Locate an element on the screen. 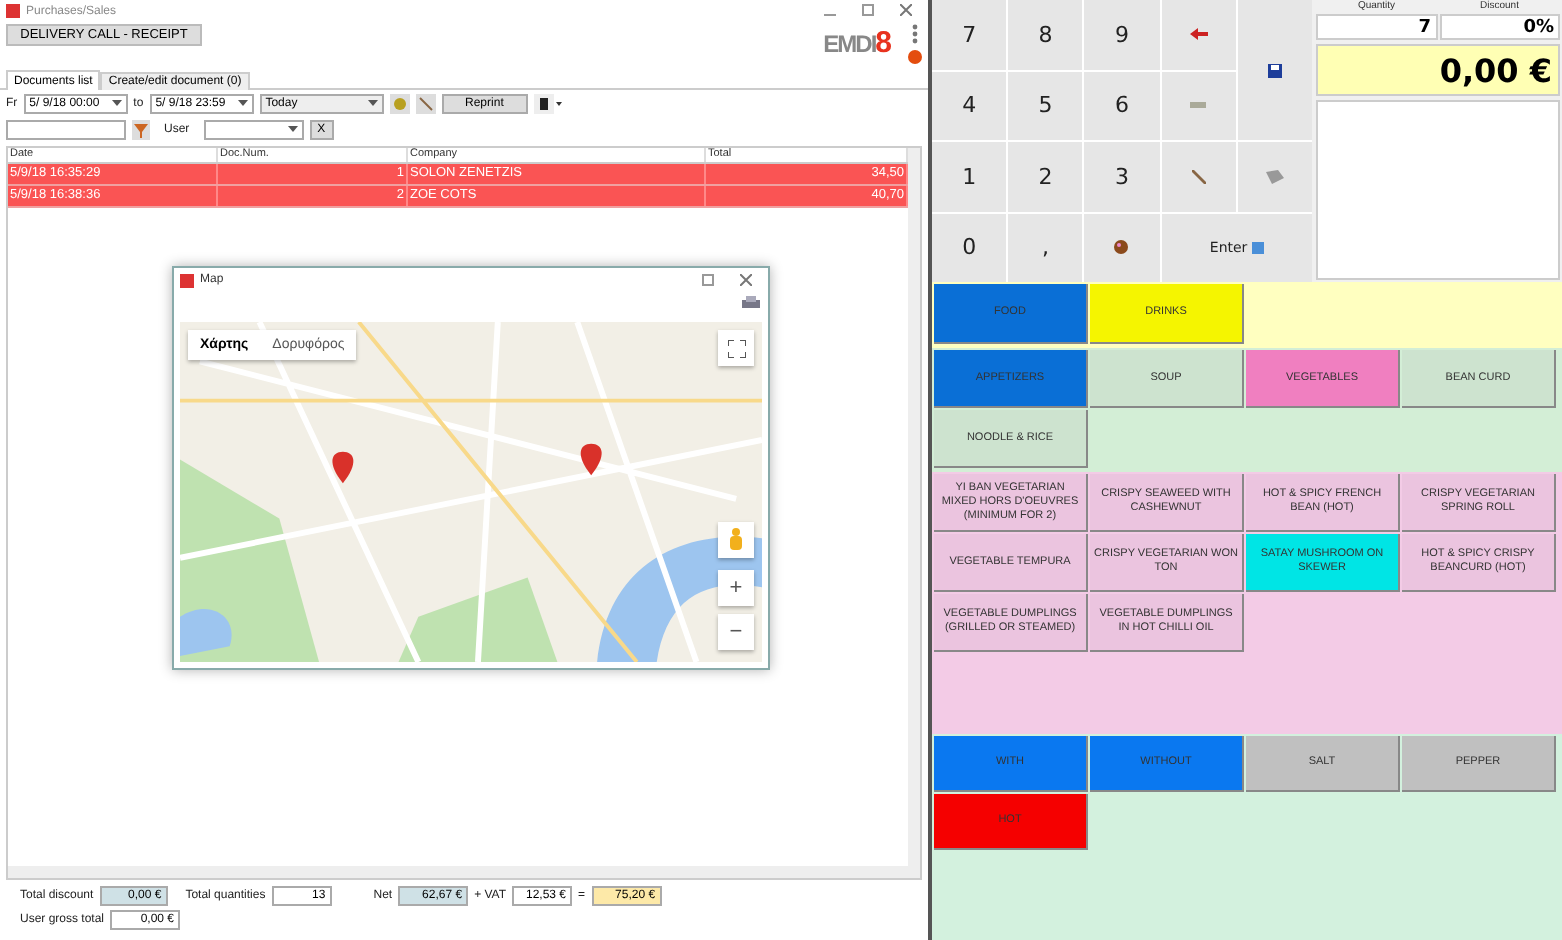 This screenshot has width=1562, height=940. quantity-field: 7 is located at coordinates (1376, 27).